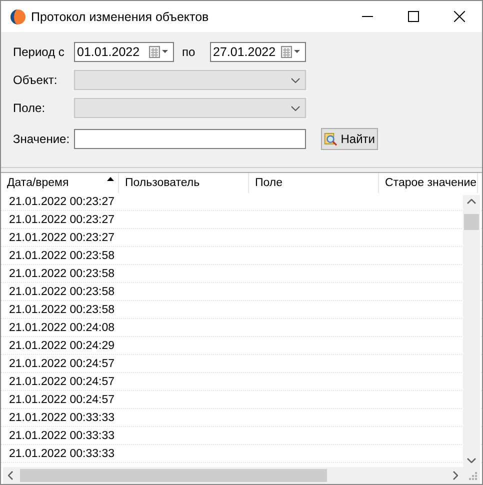 The height and width of the screenshot is (485, 483). I want to click on chevron-up-icon, so click(471, 201).